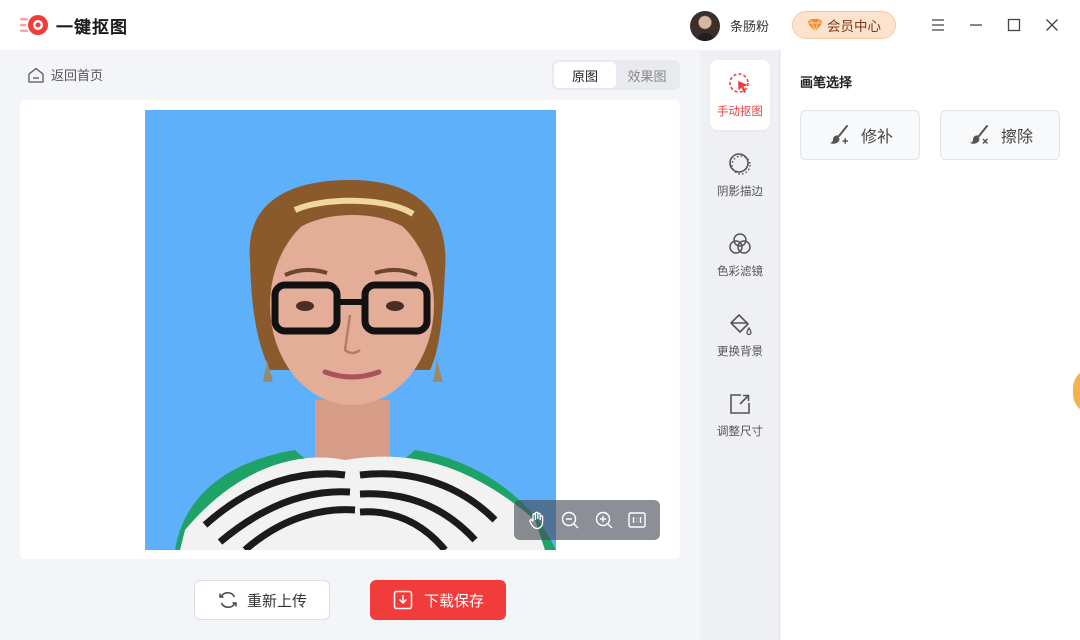  I want to click on back-home-link: 返回首页, so click(65, 74).